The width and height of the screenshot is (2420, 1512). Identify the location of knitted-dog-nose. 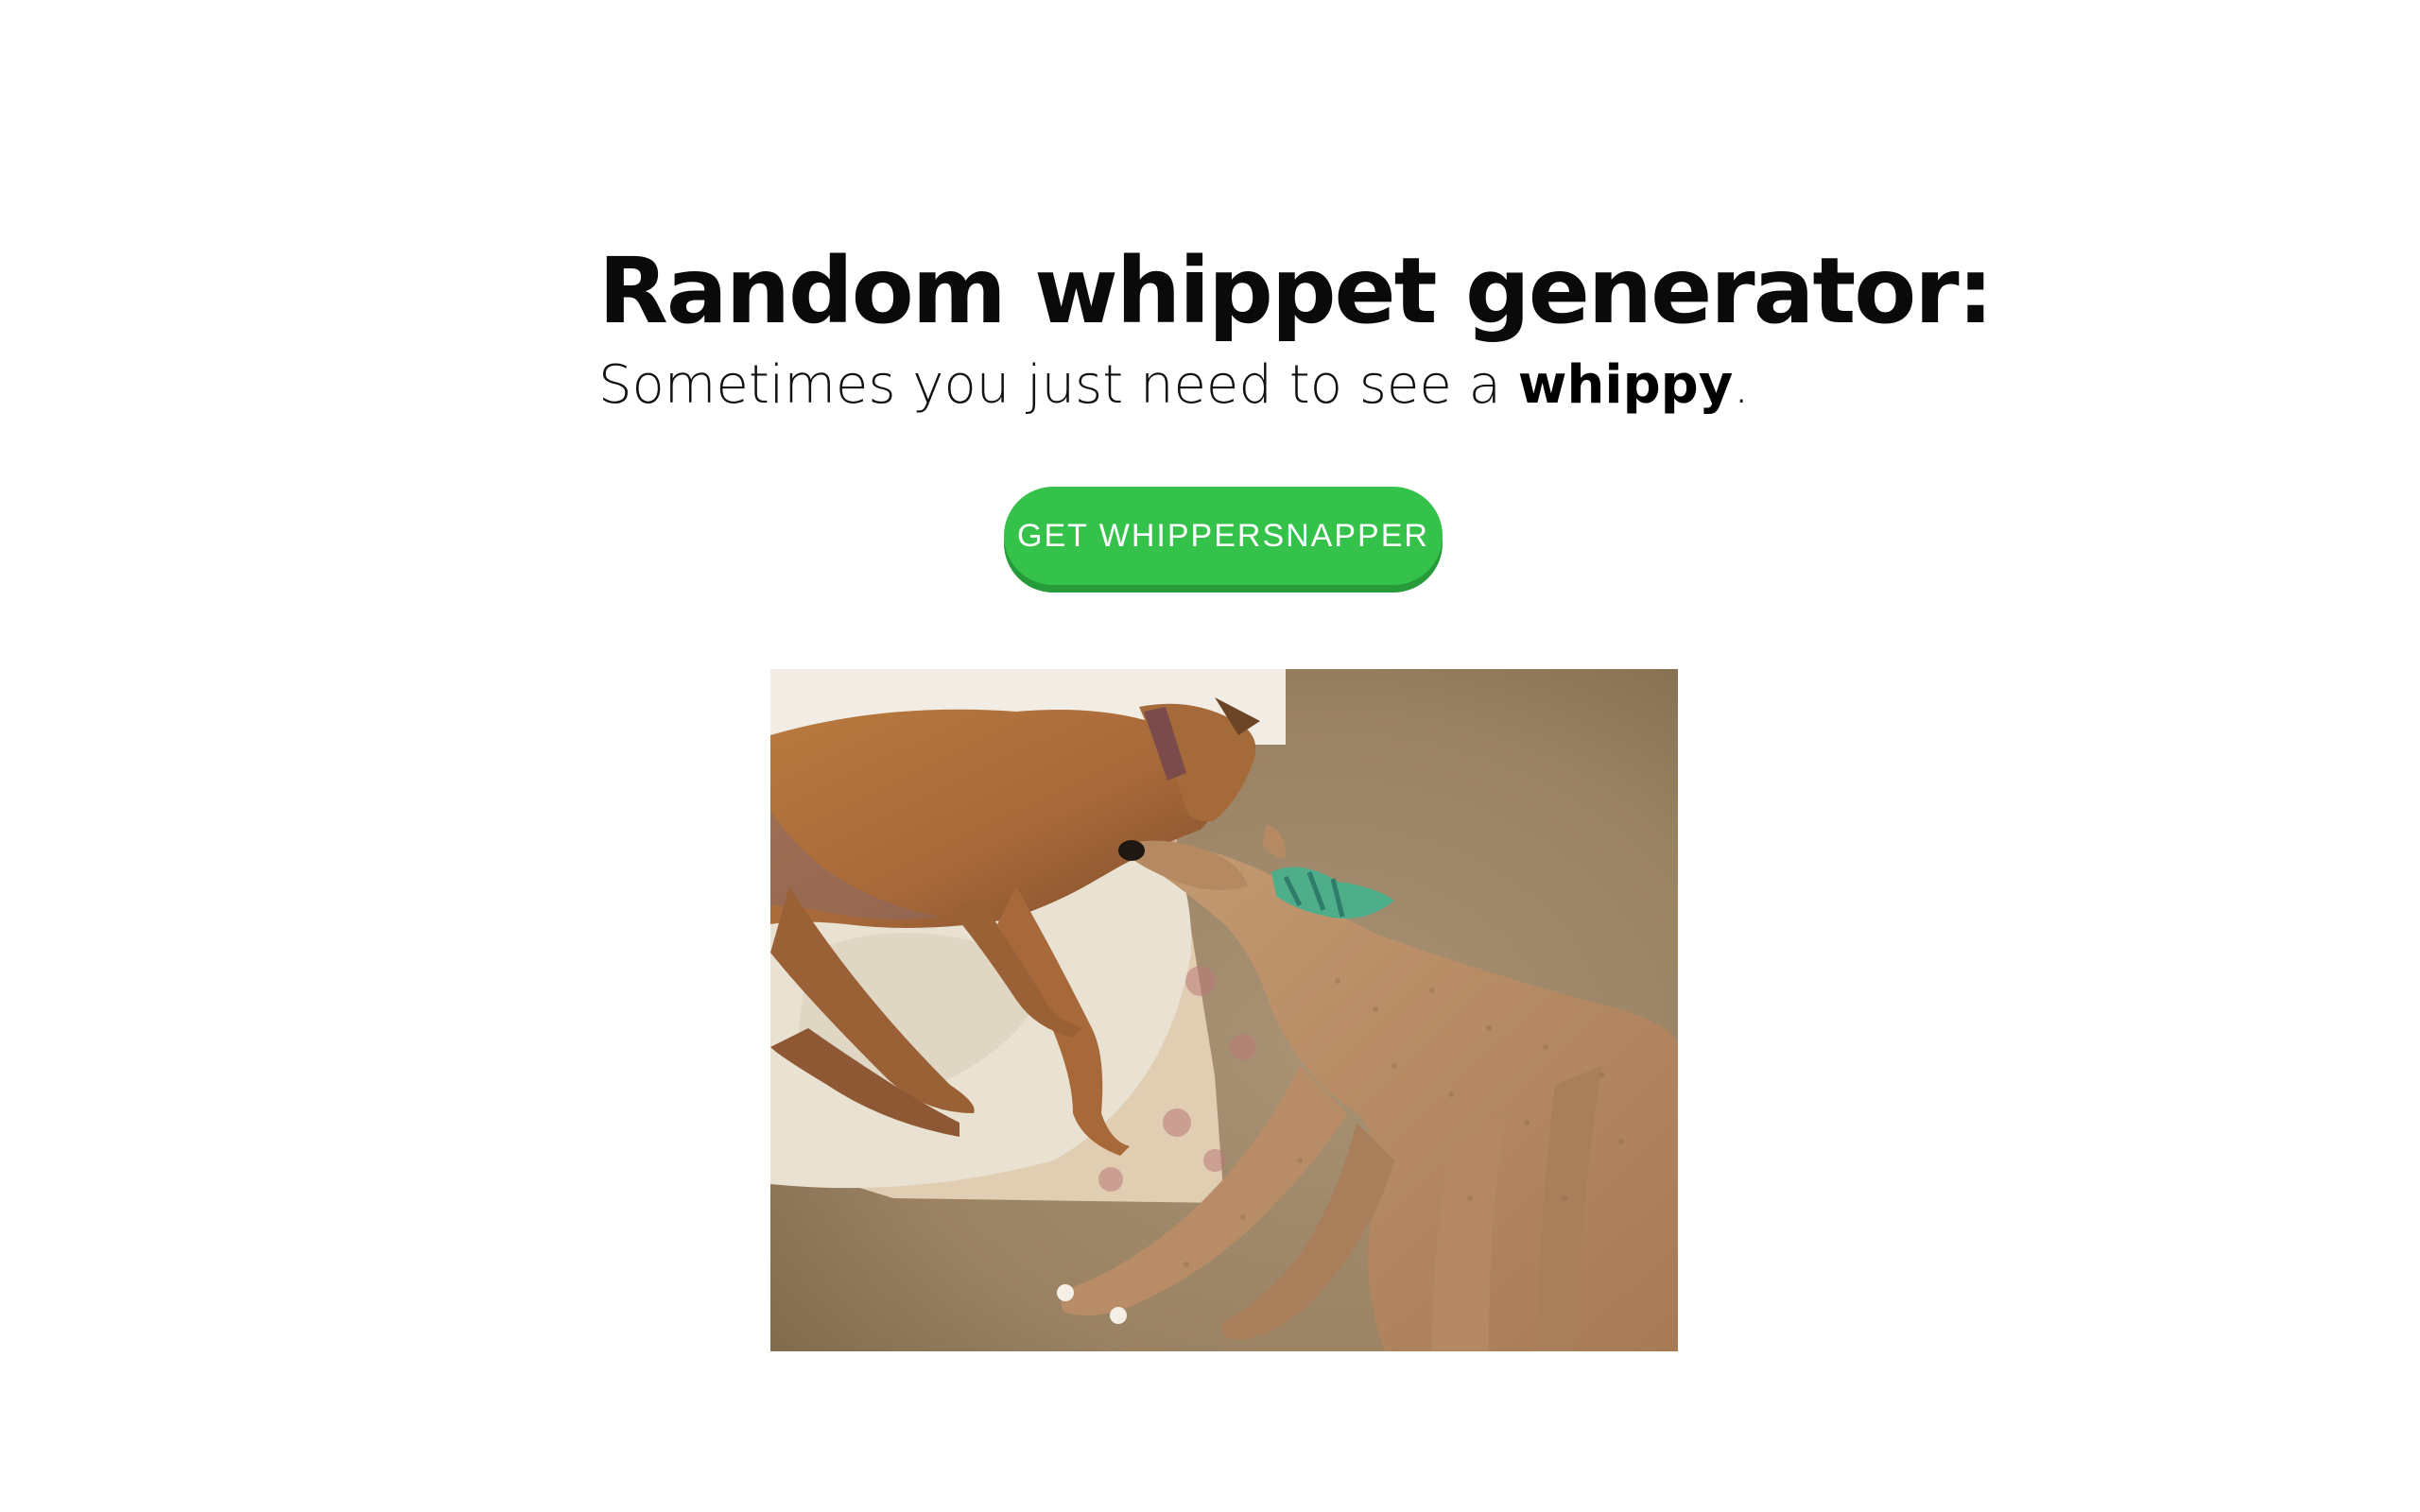
(1131, 850).